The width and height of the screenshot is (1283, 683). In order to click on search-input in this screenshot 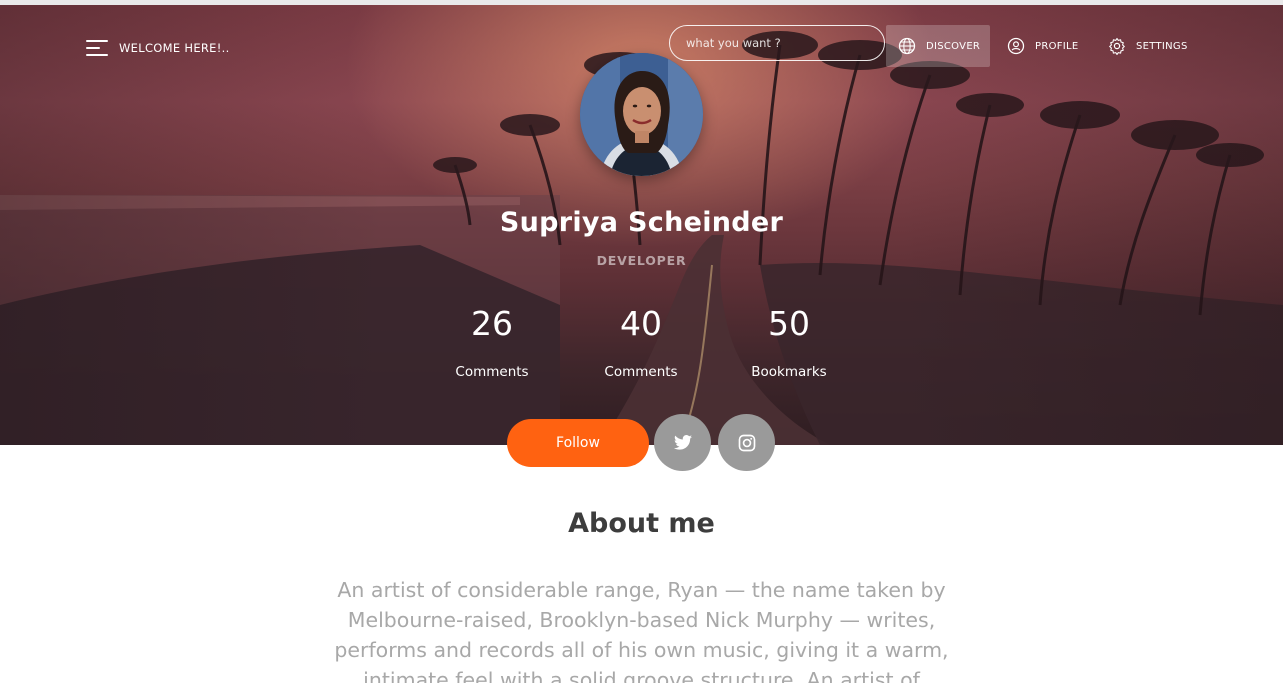, I will do `click(777, 43)`.